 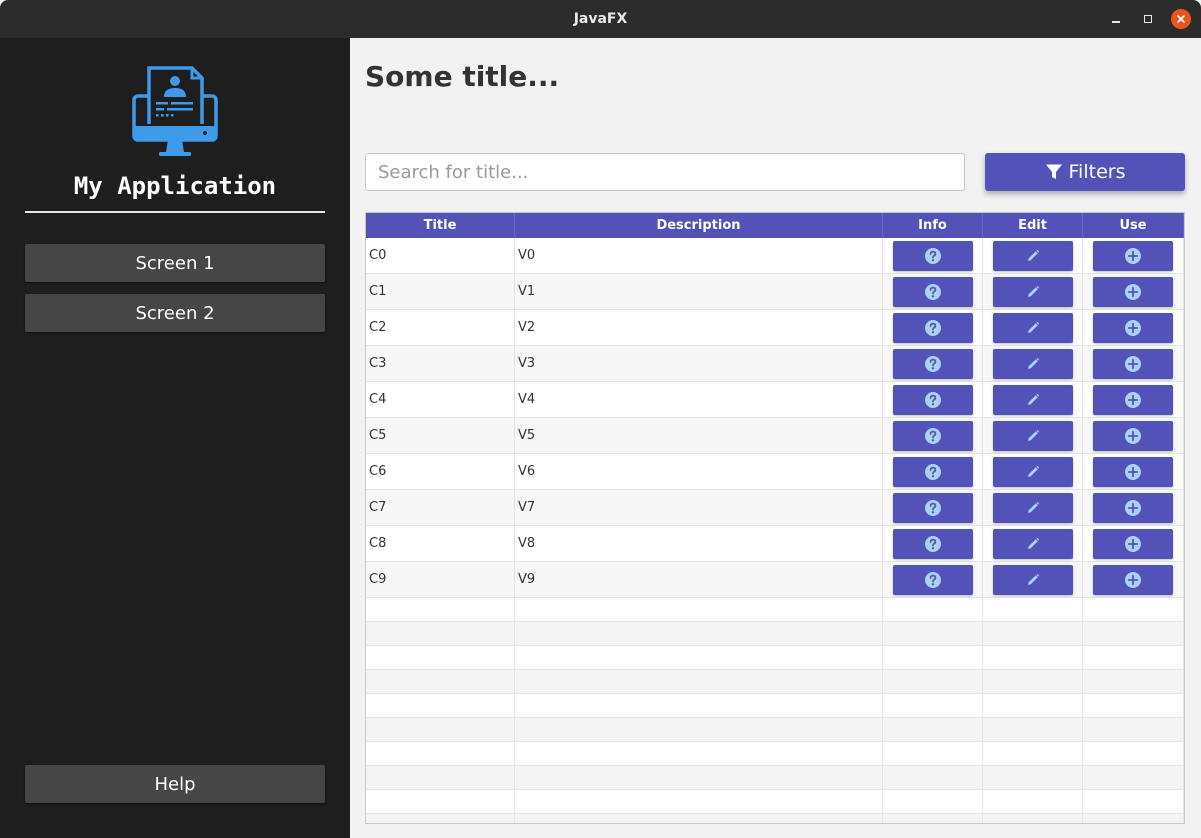 What do you see at coordinates (933, 225) in the screenshot?
I see `column-header-info: Info` at bounding box center [933, 225].